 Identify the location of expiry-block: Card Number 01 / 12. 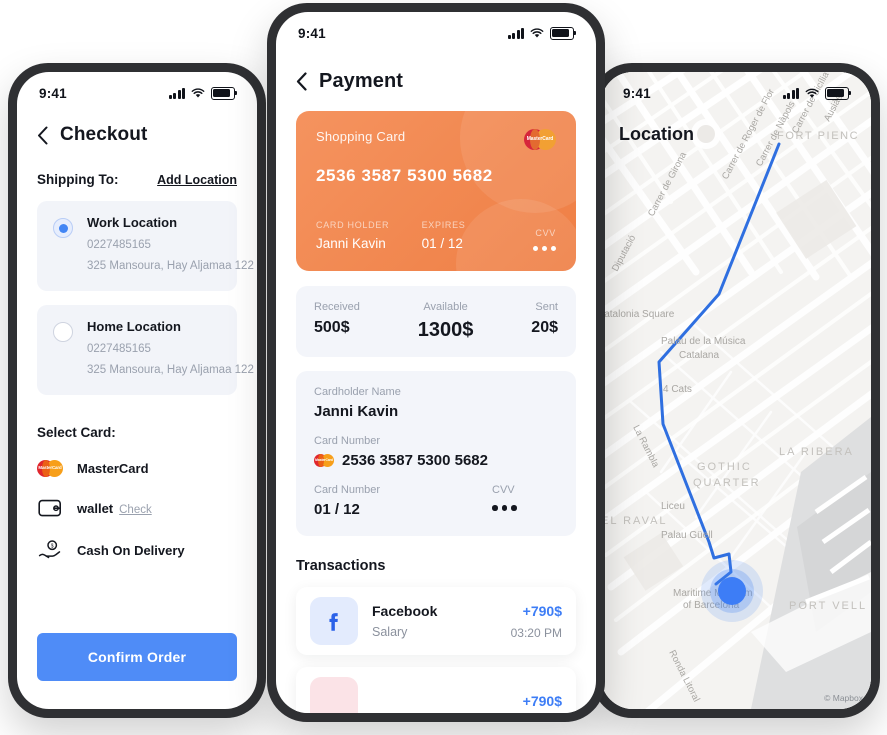
(347, 501).